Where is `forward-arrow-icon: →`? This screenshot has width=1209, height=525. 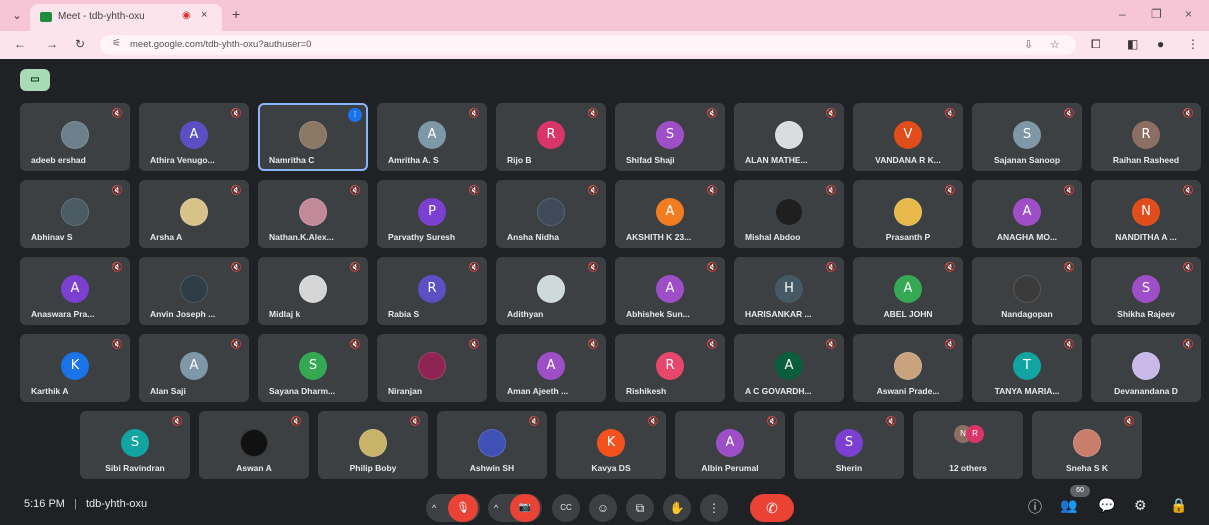 forward-arrow-icon: → is located at coordinates (52, 44).